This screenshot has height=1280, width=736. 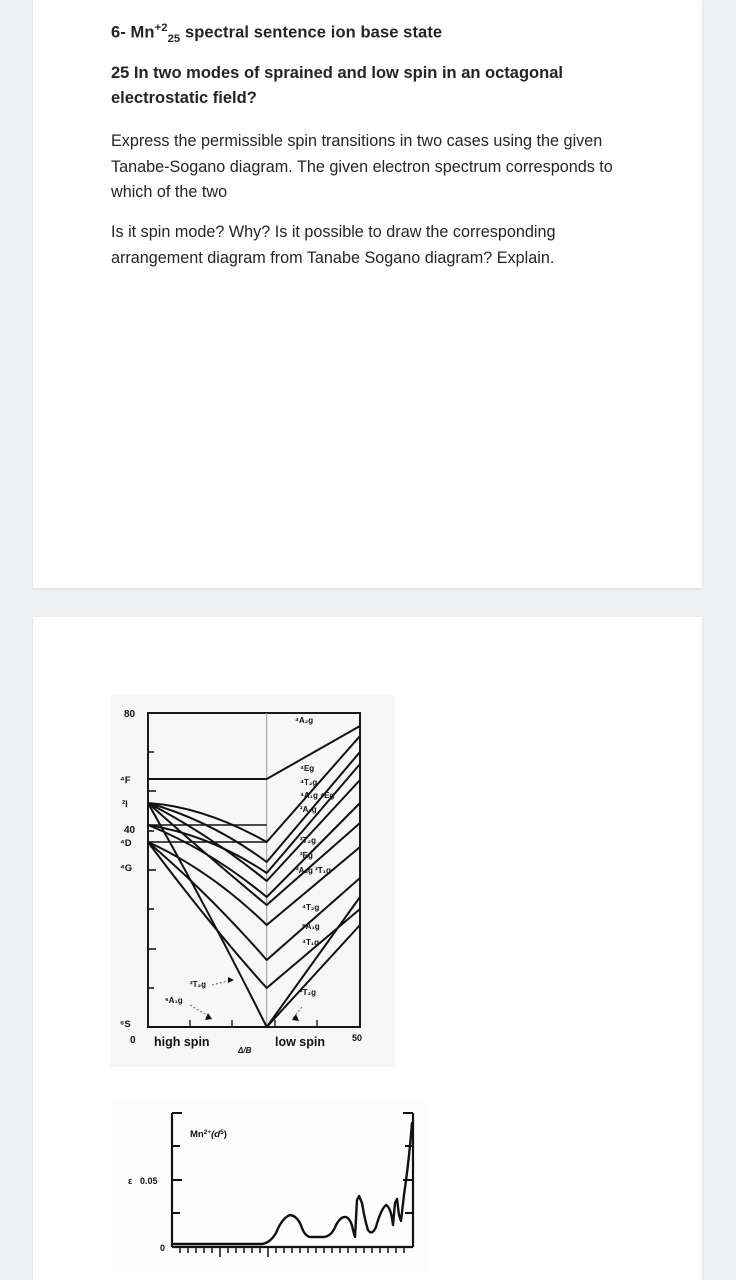 I want to click on ts-annotation-2T2g-low: ²T₂g, so click(x=308, y=992).